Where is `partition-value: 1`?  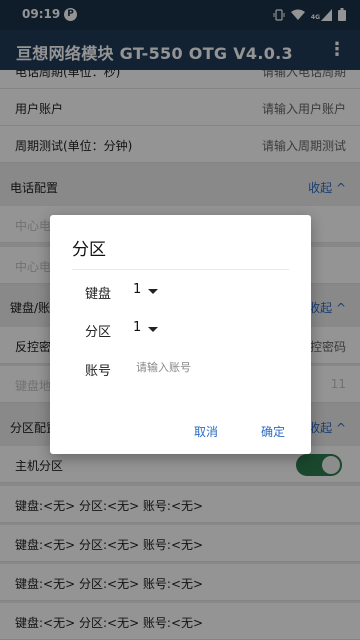
partition-value: 1 is located at coordinates (137, 327).